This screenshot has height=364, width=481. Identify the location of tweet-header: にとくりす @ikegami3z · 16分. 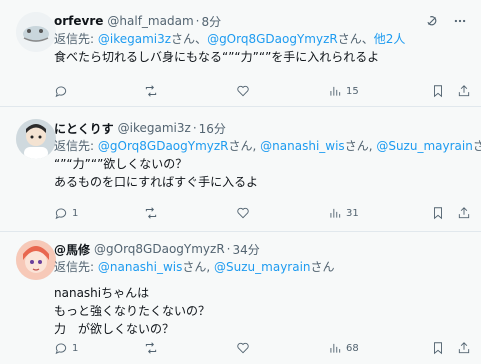
(262, 128).